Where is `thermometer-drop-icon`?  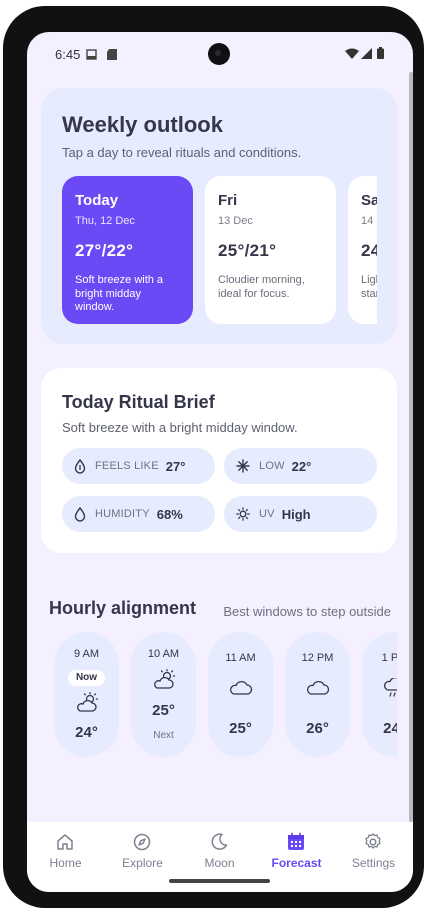
thermometer-drop-icon is located at coordinates (80, 466).